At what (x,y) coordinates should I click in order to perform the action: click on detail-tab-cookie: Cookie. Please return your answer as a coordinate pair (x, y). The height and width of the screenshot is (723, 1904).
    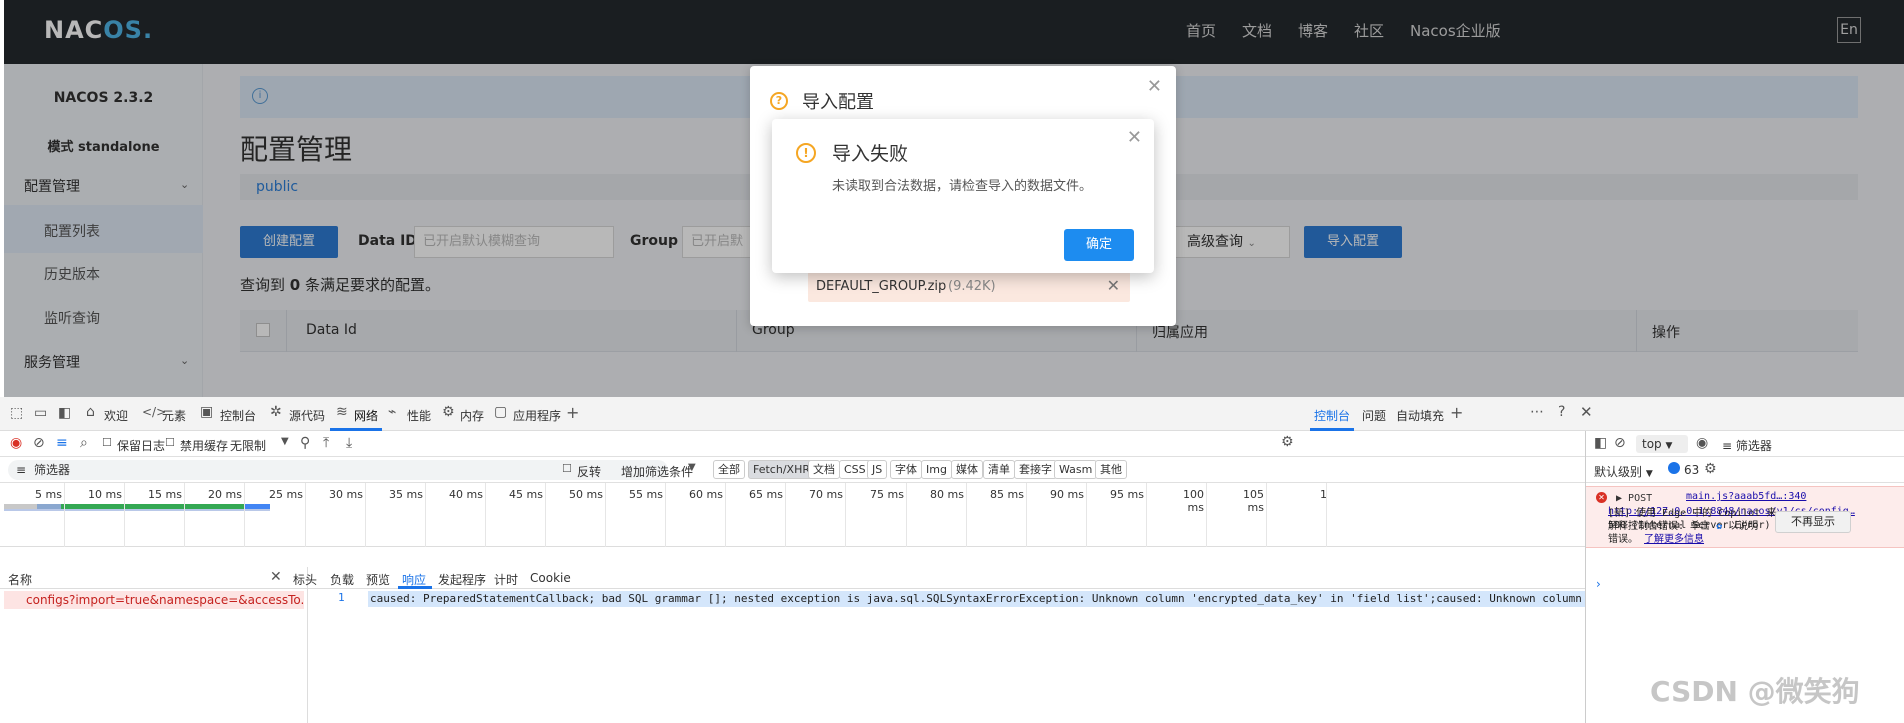
    Looking at the image, I should click on (550, 578).